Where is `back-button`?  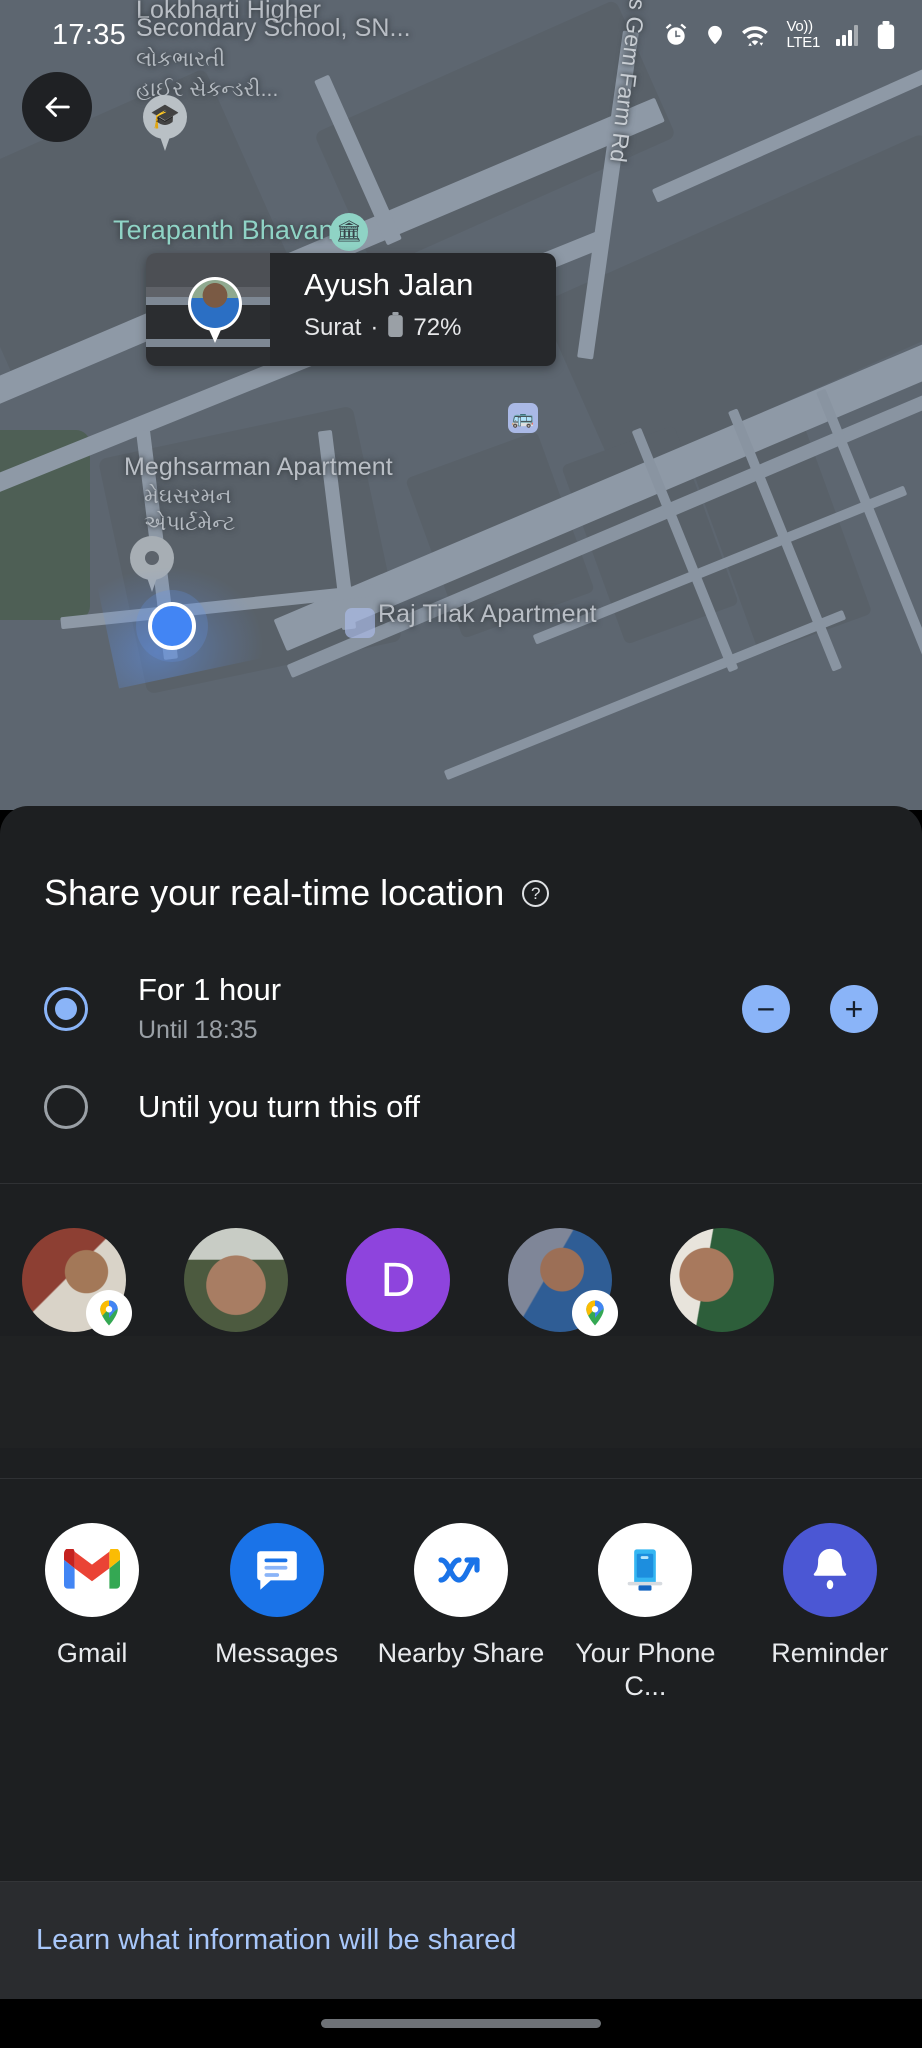 back-button is located at coordinates (57, 107).